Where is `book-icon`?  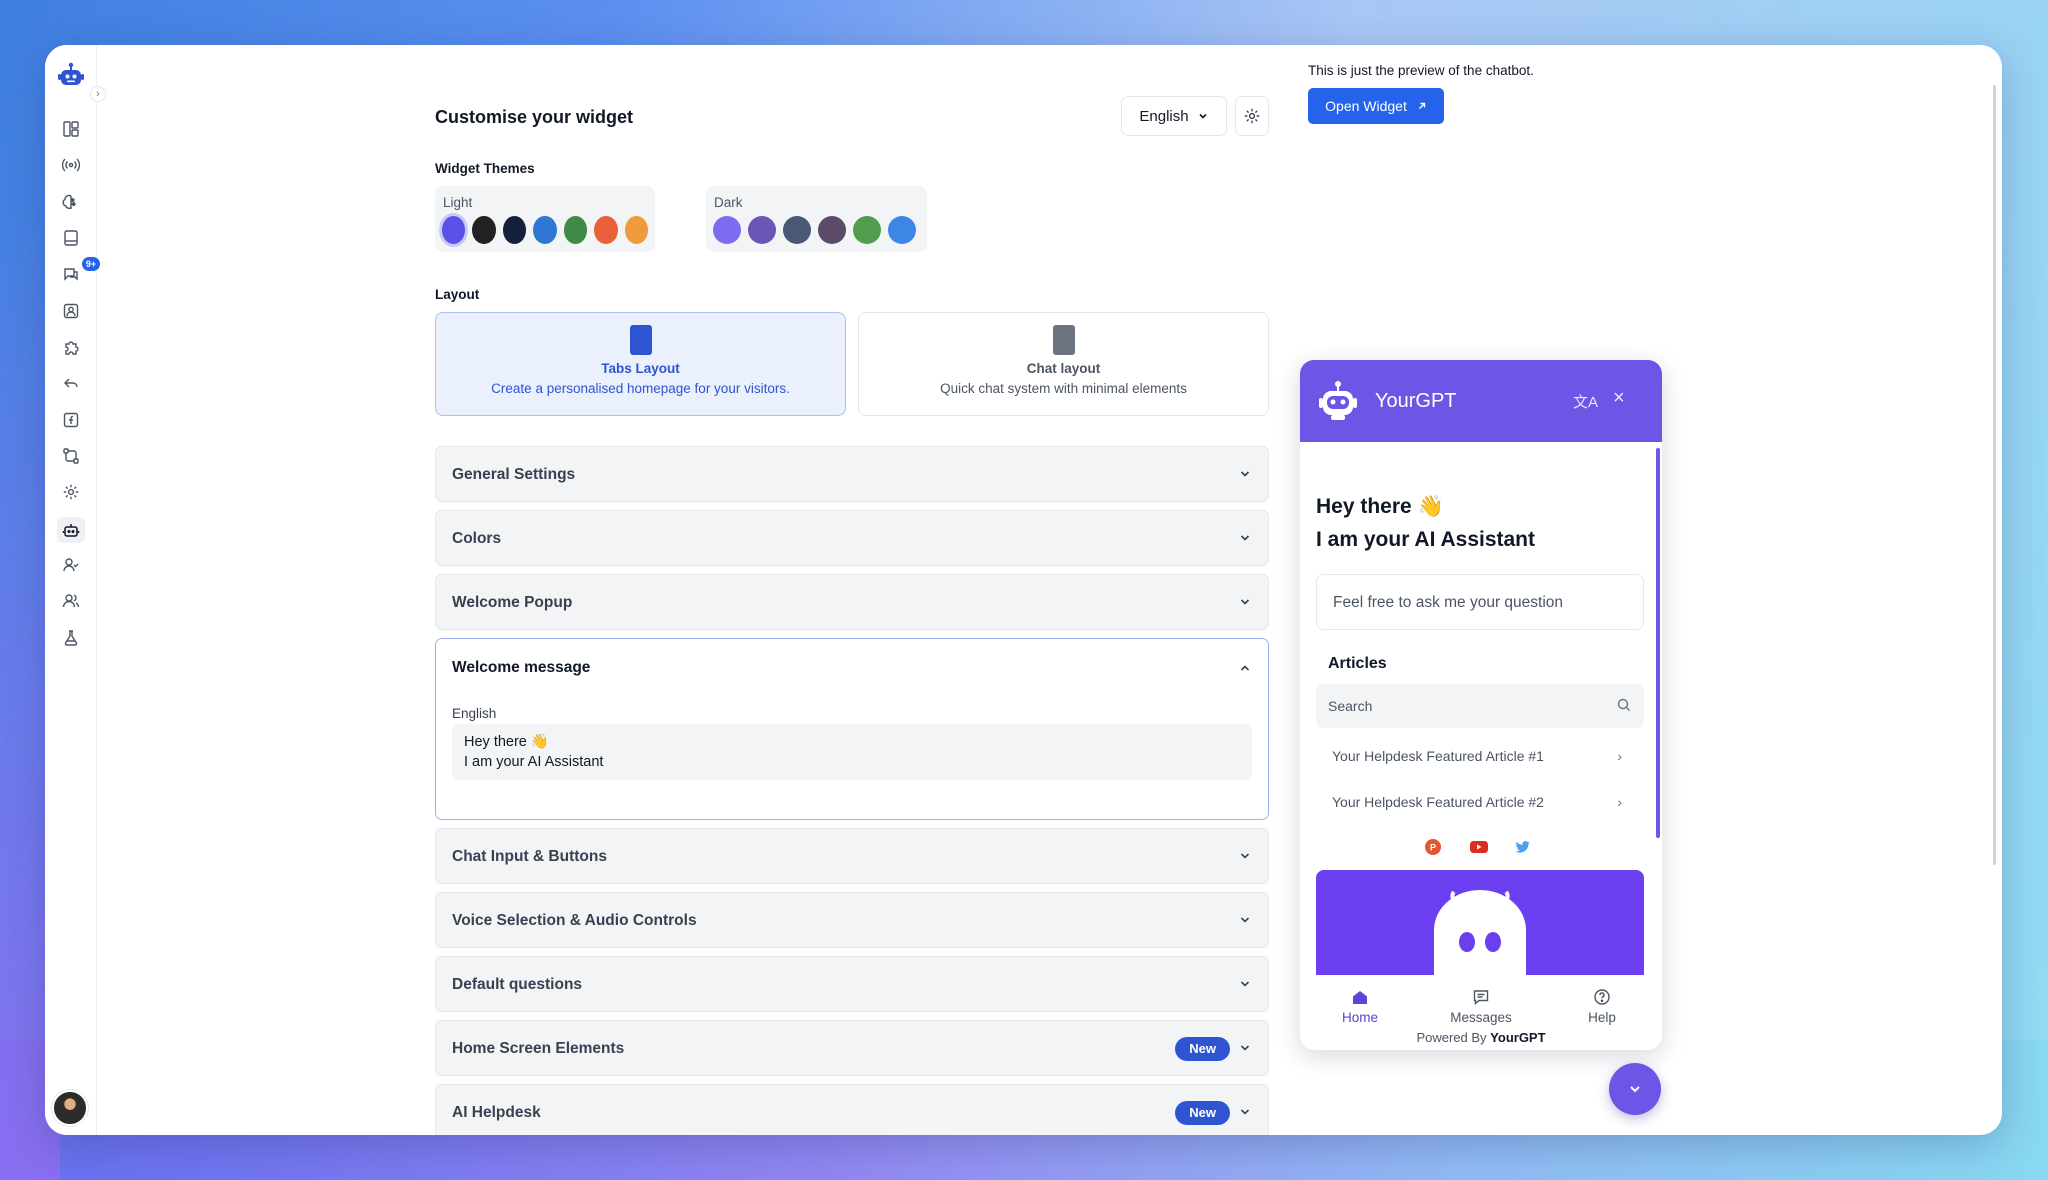 book-icon is located at coordinates (71, 238).